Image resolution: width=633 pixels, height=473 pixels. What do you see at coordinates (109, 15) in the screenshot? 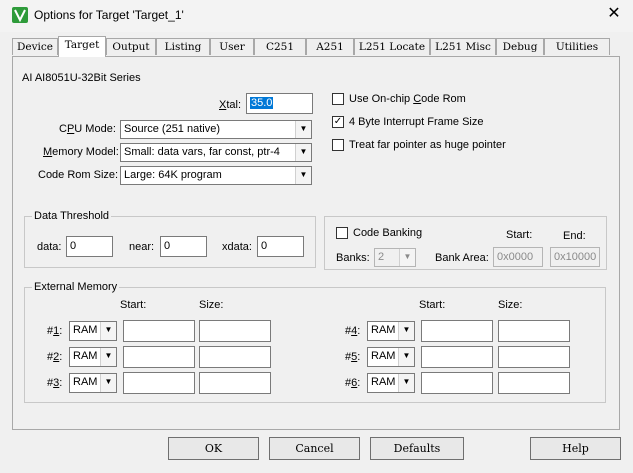
I see `window-title: Options for Target 'Target_1'` at bounding box center [109, 15].